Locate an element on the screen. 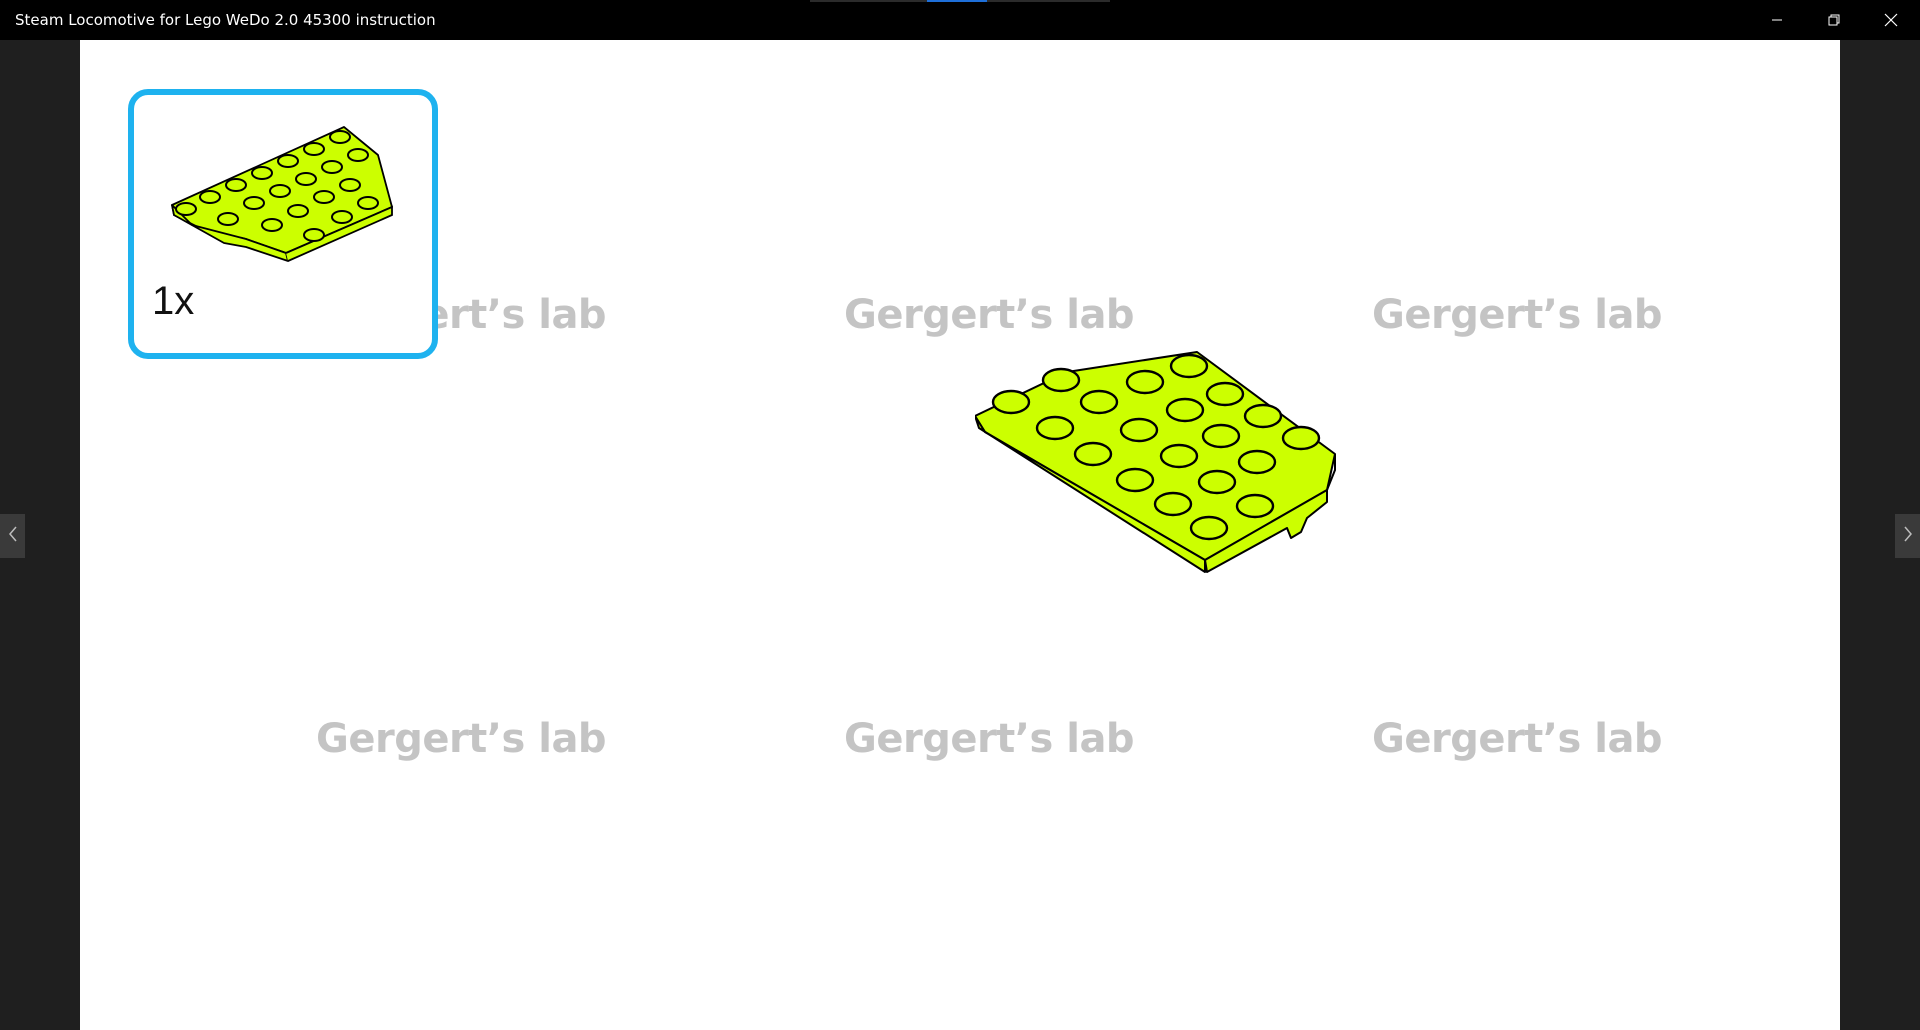 Image resolution: width=1920 pixels, height=1030 pixels. close-icon is located at coordinates (1891, 20).